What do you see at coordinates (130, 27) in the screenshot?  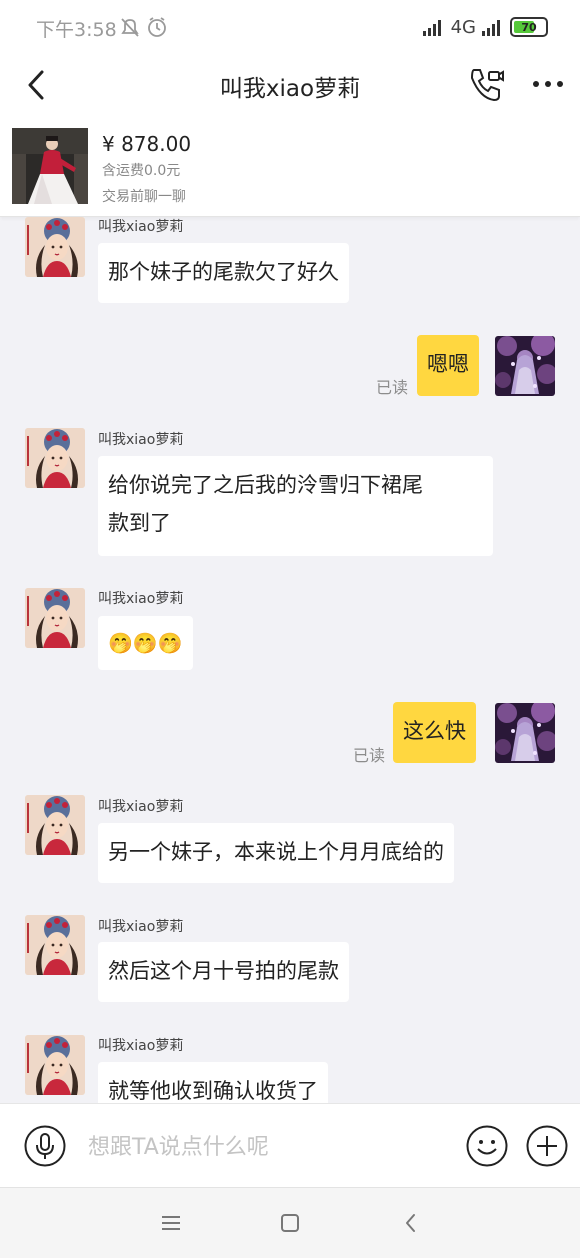 I see `bell-off-icon` at bounding box center [130, 27].